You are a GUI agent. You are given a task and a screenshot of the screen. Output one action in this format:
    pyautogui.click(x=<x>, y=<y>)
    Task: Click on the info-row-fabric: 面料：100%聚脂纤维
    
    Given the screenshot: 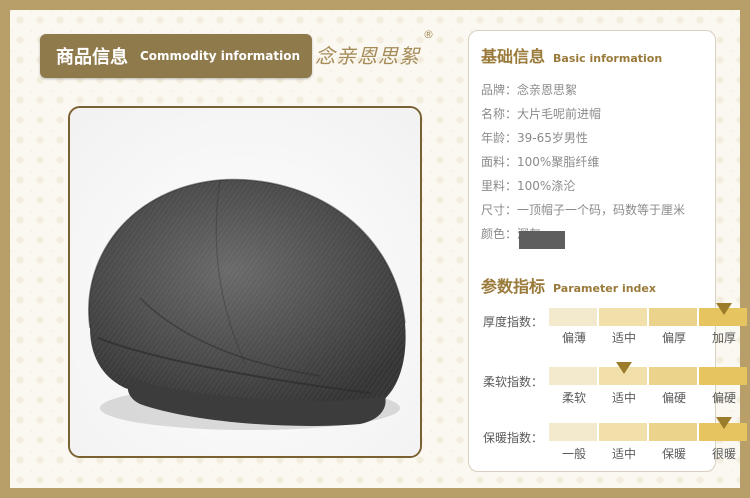 What is the action you would take?
    pyautogui.click(x=540, y=161)
    